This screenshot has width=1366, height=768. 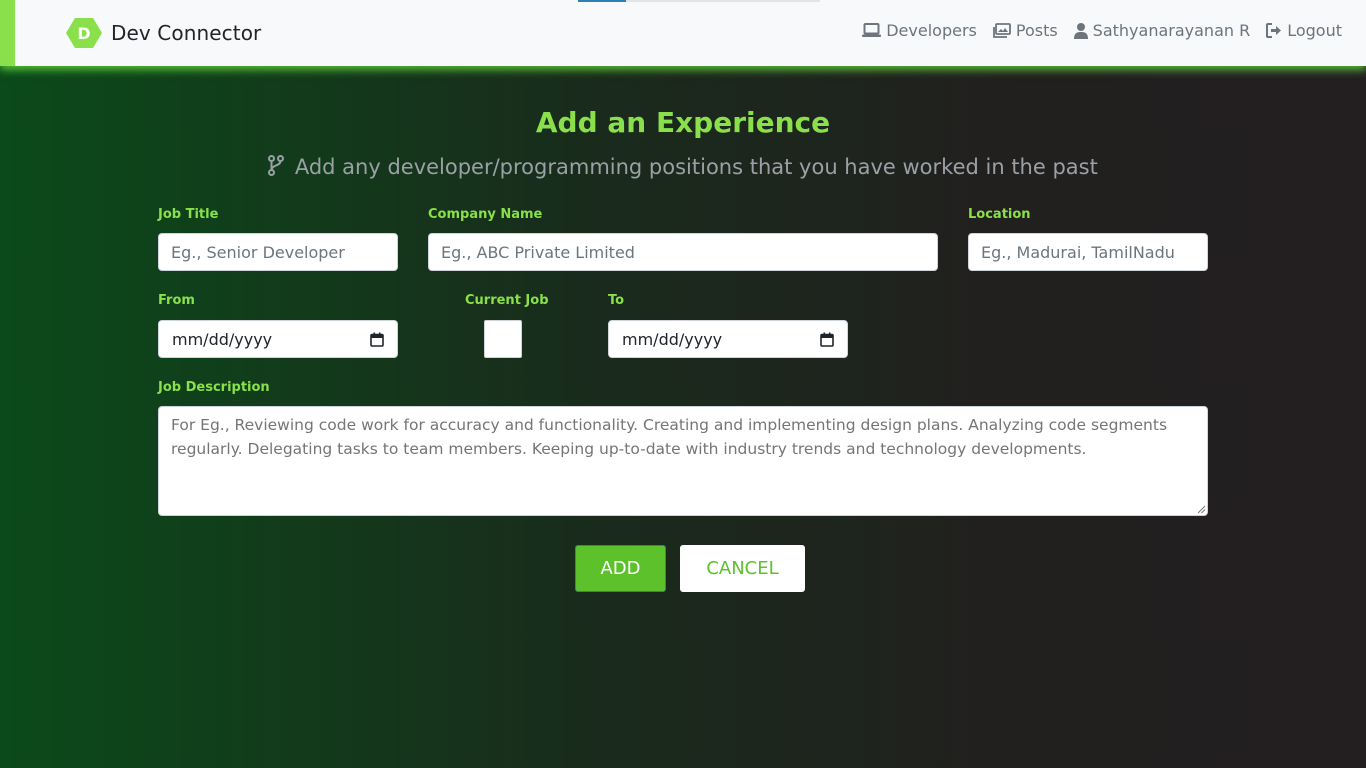 I want to click on nav-link-logout: Logout, so click(x=1304, y=30).